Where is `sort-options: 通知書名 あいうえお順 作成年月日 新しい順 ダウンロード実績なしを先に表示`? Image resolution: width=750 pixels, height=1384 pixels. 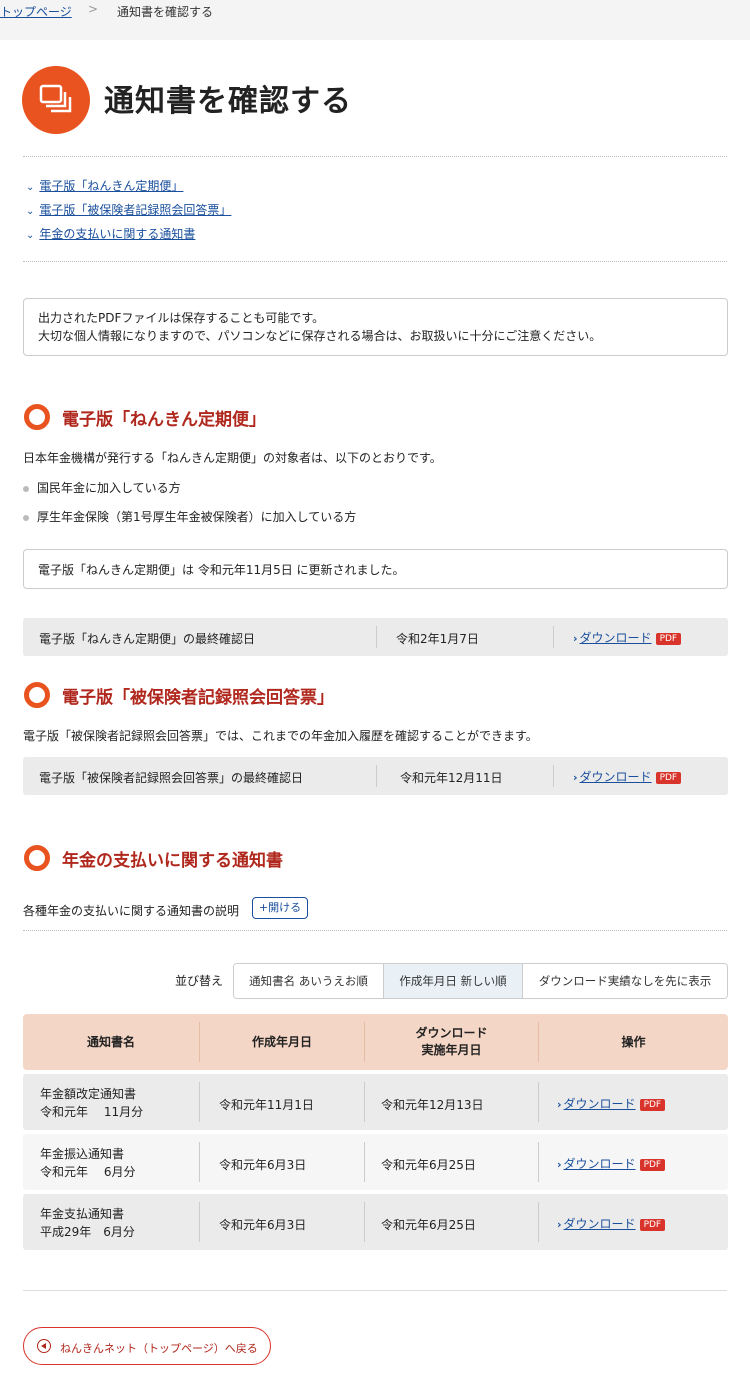 sort-options: 通知書名 あいうえお順 作成年月日 新しい順 ダウンロード実績なしを先に表示 is located at coordinates (480, 981).